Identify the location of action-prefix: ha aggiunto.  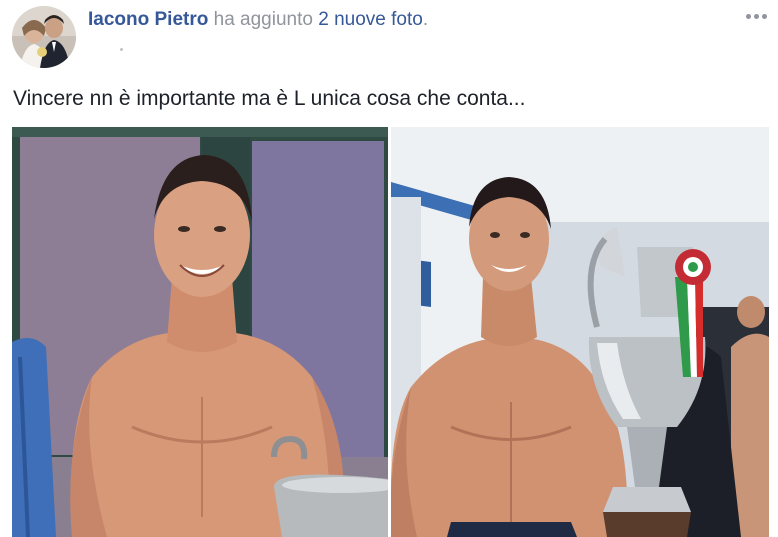
(263, 19).